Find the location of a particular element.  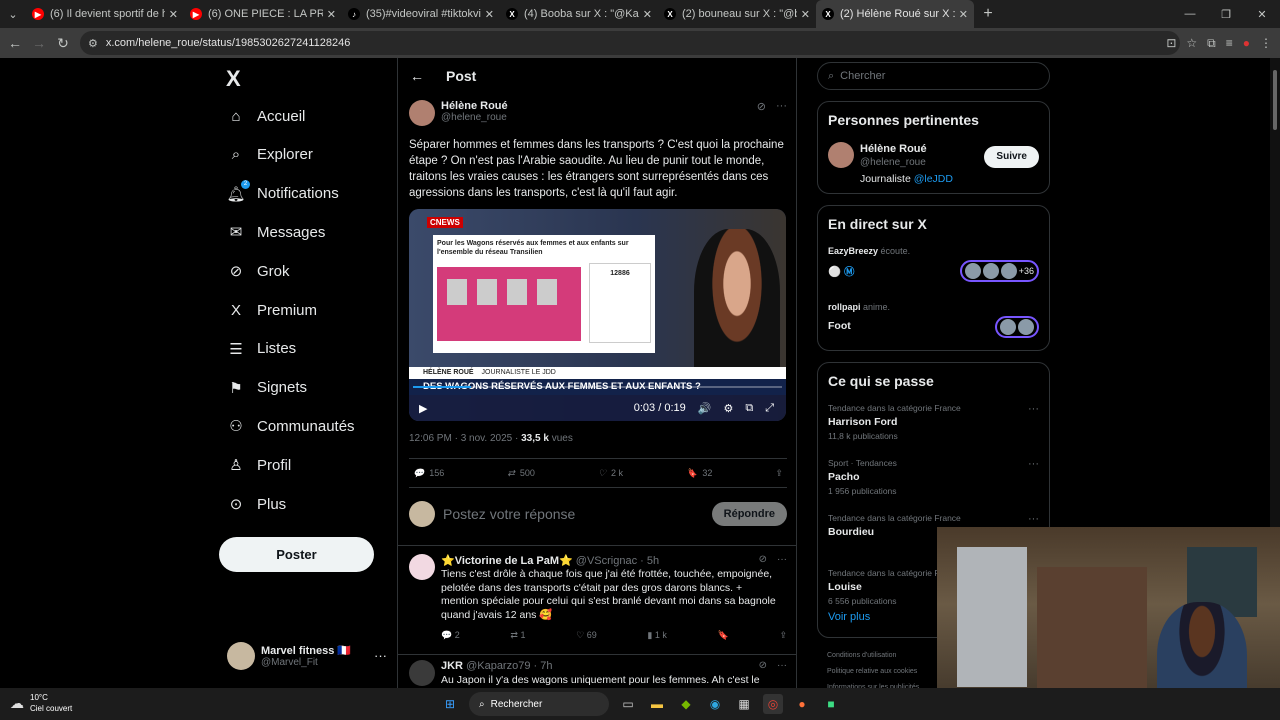

volume-icon: 🔊 is located at coordinates (705, 408).